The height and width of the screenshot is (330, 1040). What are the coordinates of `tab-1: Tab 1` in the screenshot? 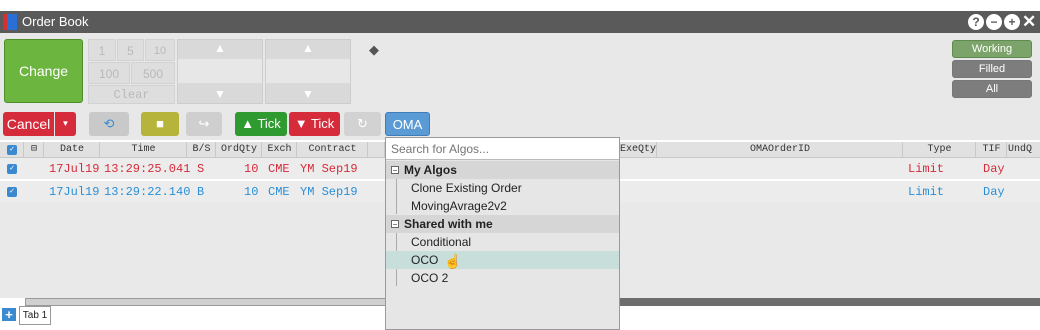 It's located at (35, 315).